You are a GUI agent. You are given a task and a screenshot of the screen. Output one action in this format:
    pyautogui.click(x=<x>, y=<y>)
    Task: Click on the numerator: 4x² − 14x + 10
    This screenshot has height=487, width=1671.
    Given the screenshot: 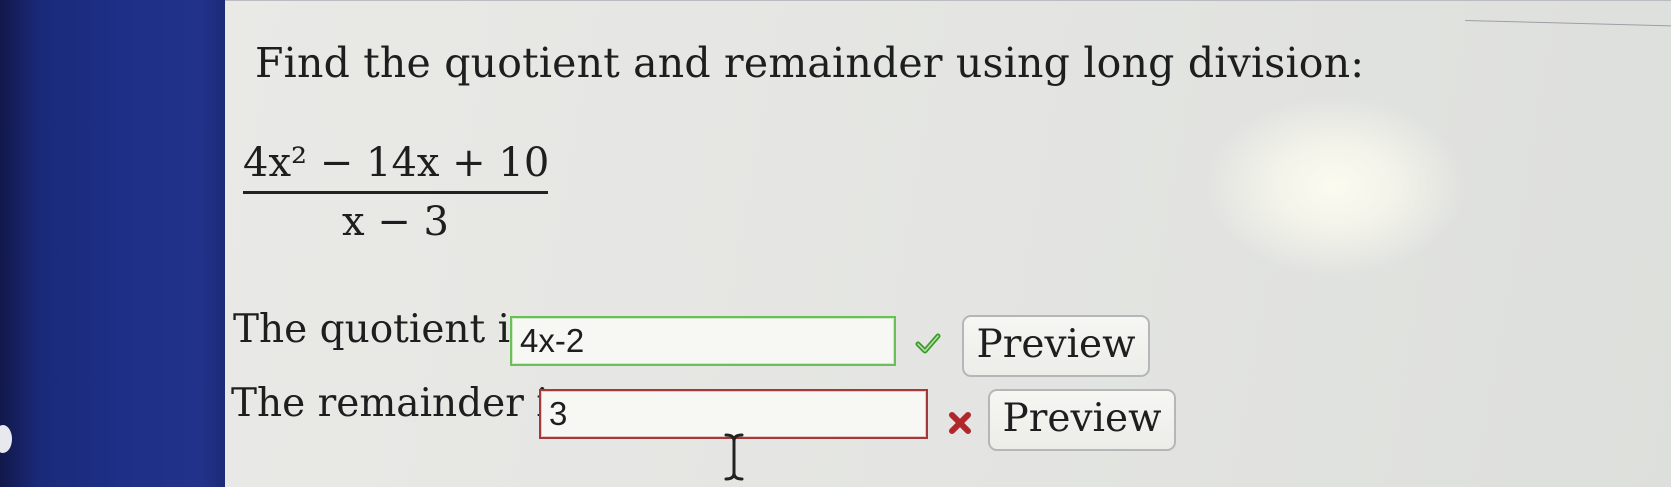 What is the action you would take?
    pyautogui.click(x=396, y=163)
    